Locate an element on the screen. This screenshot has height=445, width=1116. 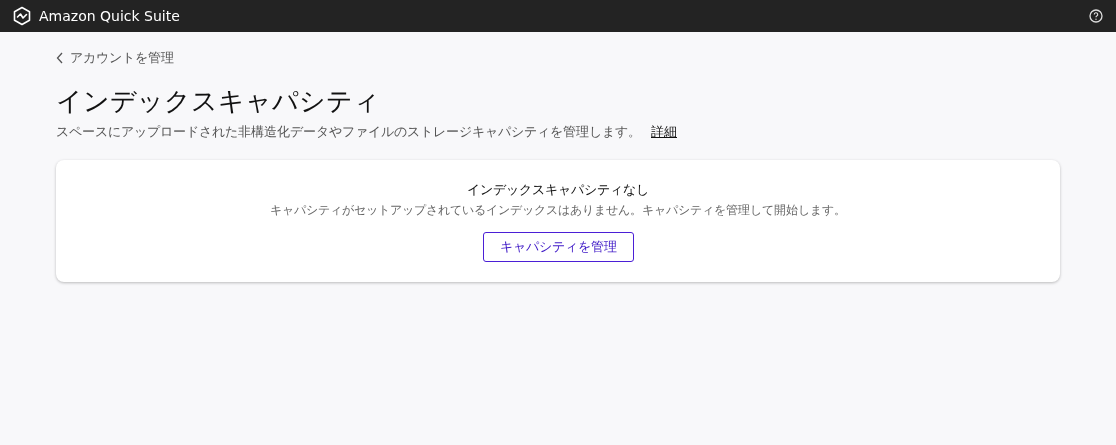
details-link: 詳細 is located at coordinates (664, 132).